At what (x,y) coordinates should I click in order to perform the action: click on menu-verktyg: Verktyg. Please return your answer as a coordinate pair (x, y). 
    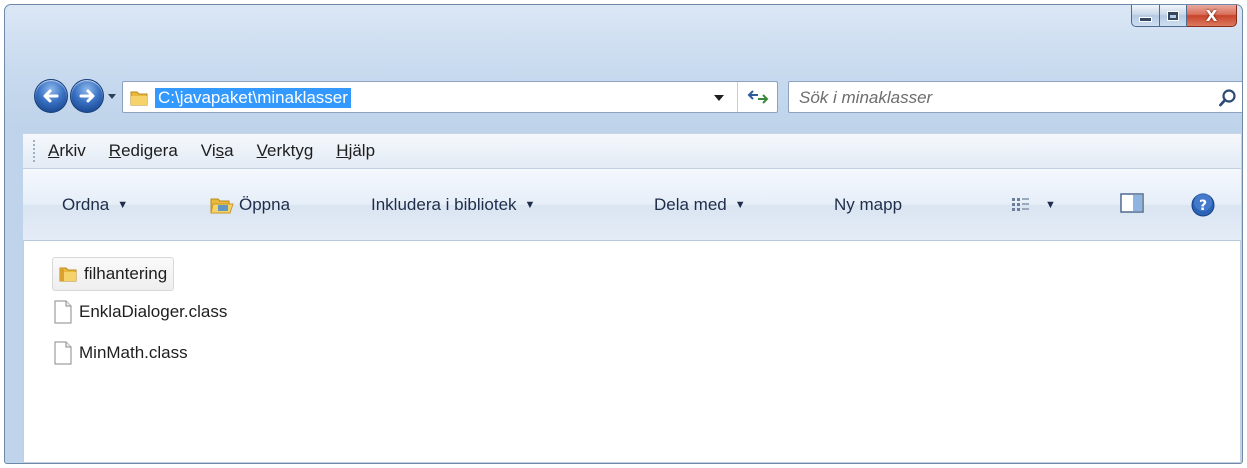
    Looking at the image, I should click on (285, 151).